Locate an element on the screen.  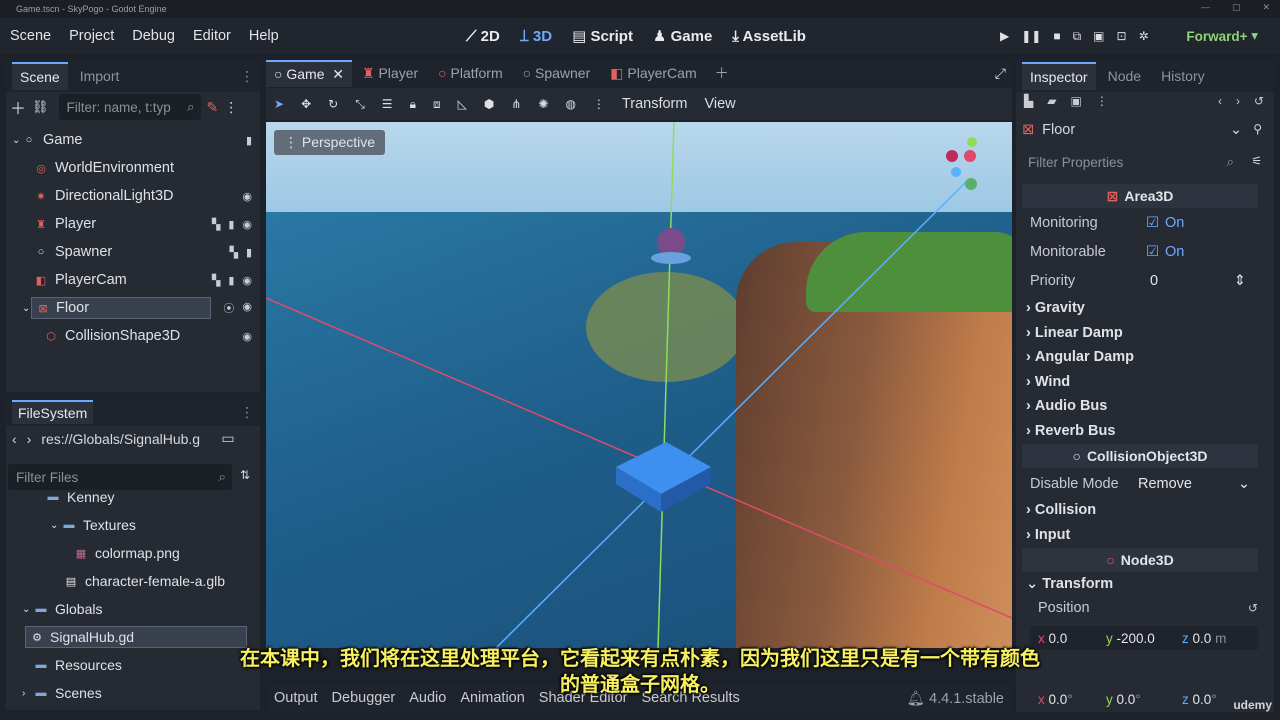
group-collision: › Collision is located at coordinates (1061, 510).